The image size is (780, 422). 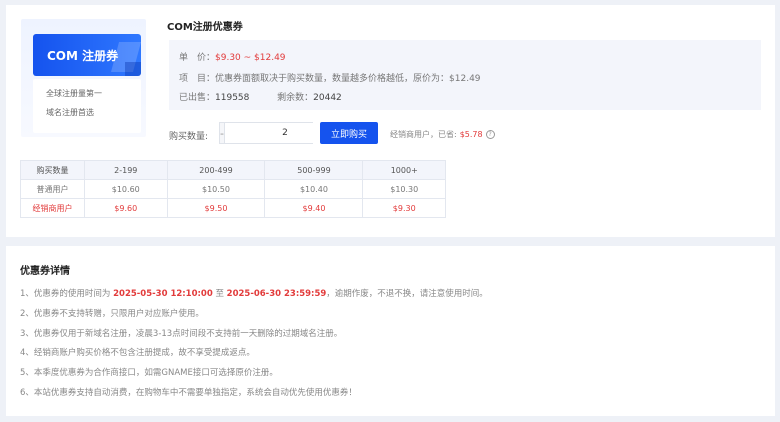 What do you see at coordinates (423, 134) in the screenshot?
I see `saving-label: 经销商用户，已省:` at bounding box center [423, 134].